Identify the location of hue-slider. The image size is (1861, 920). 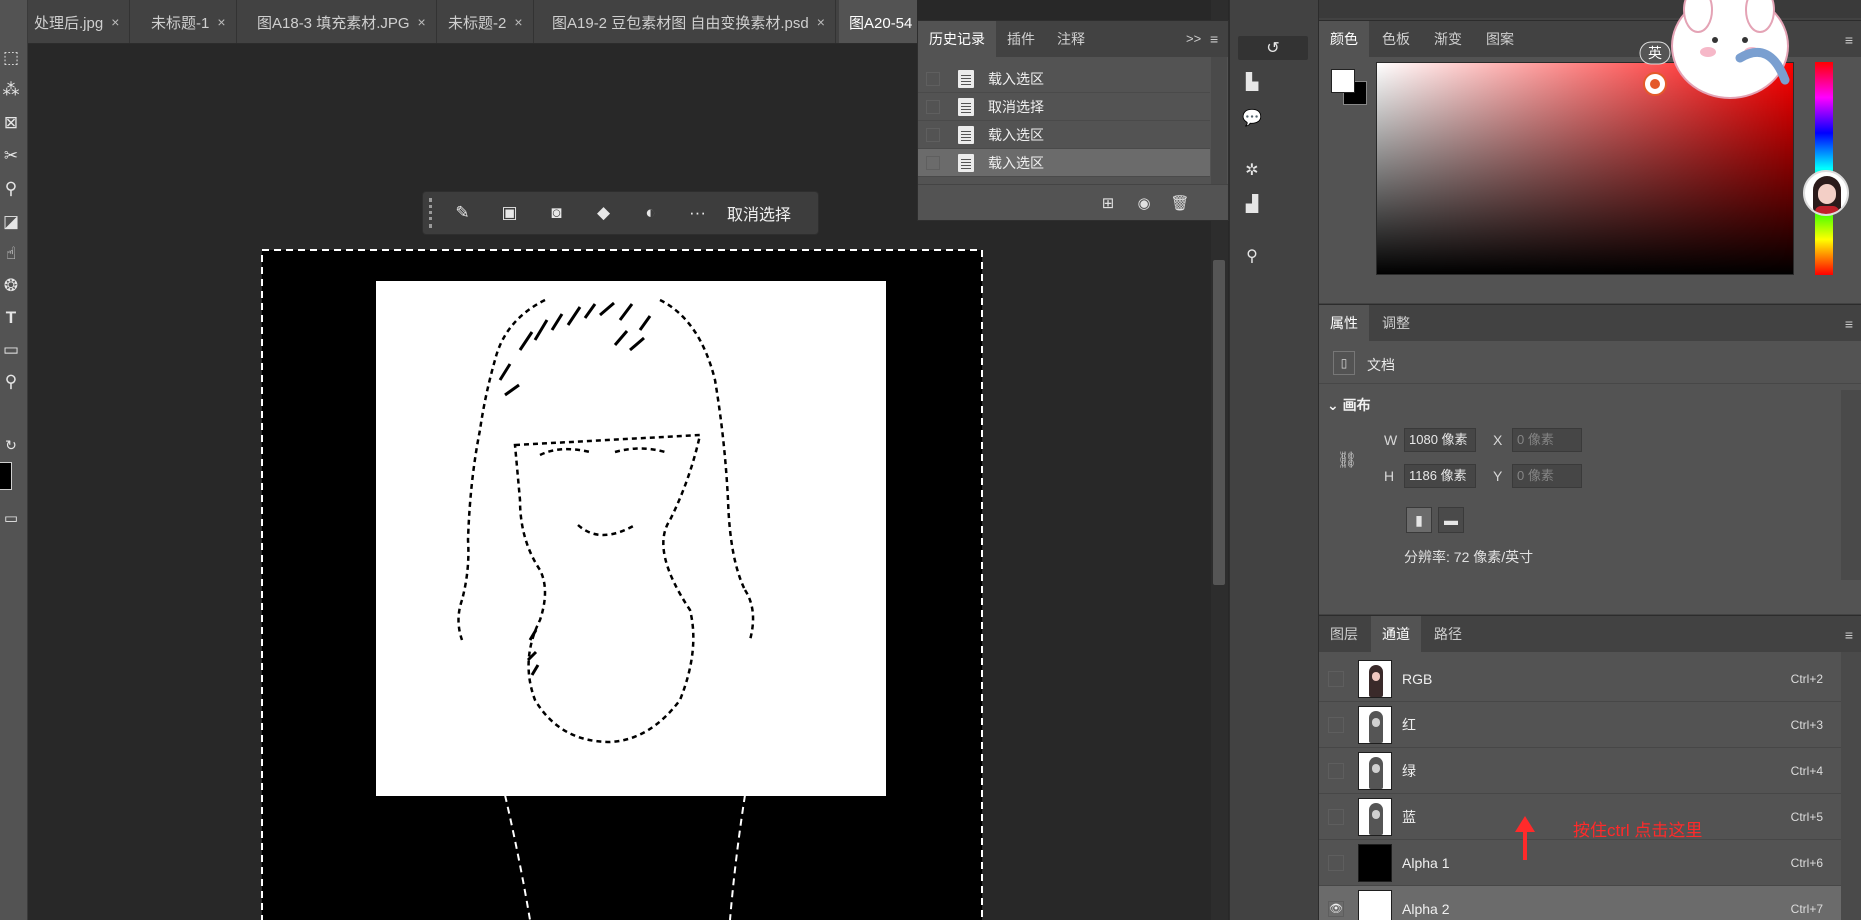
(1824, 168).